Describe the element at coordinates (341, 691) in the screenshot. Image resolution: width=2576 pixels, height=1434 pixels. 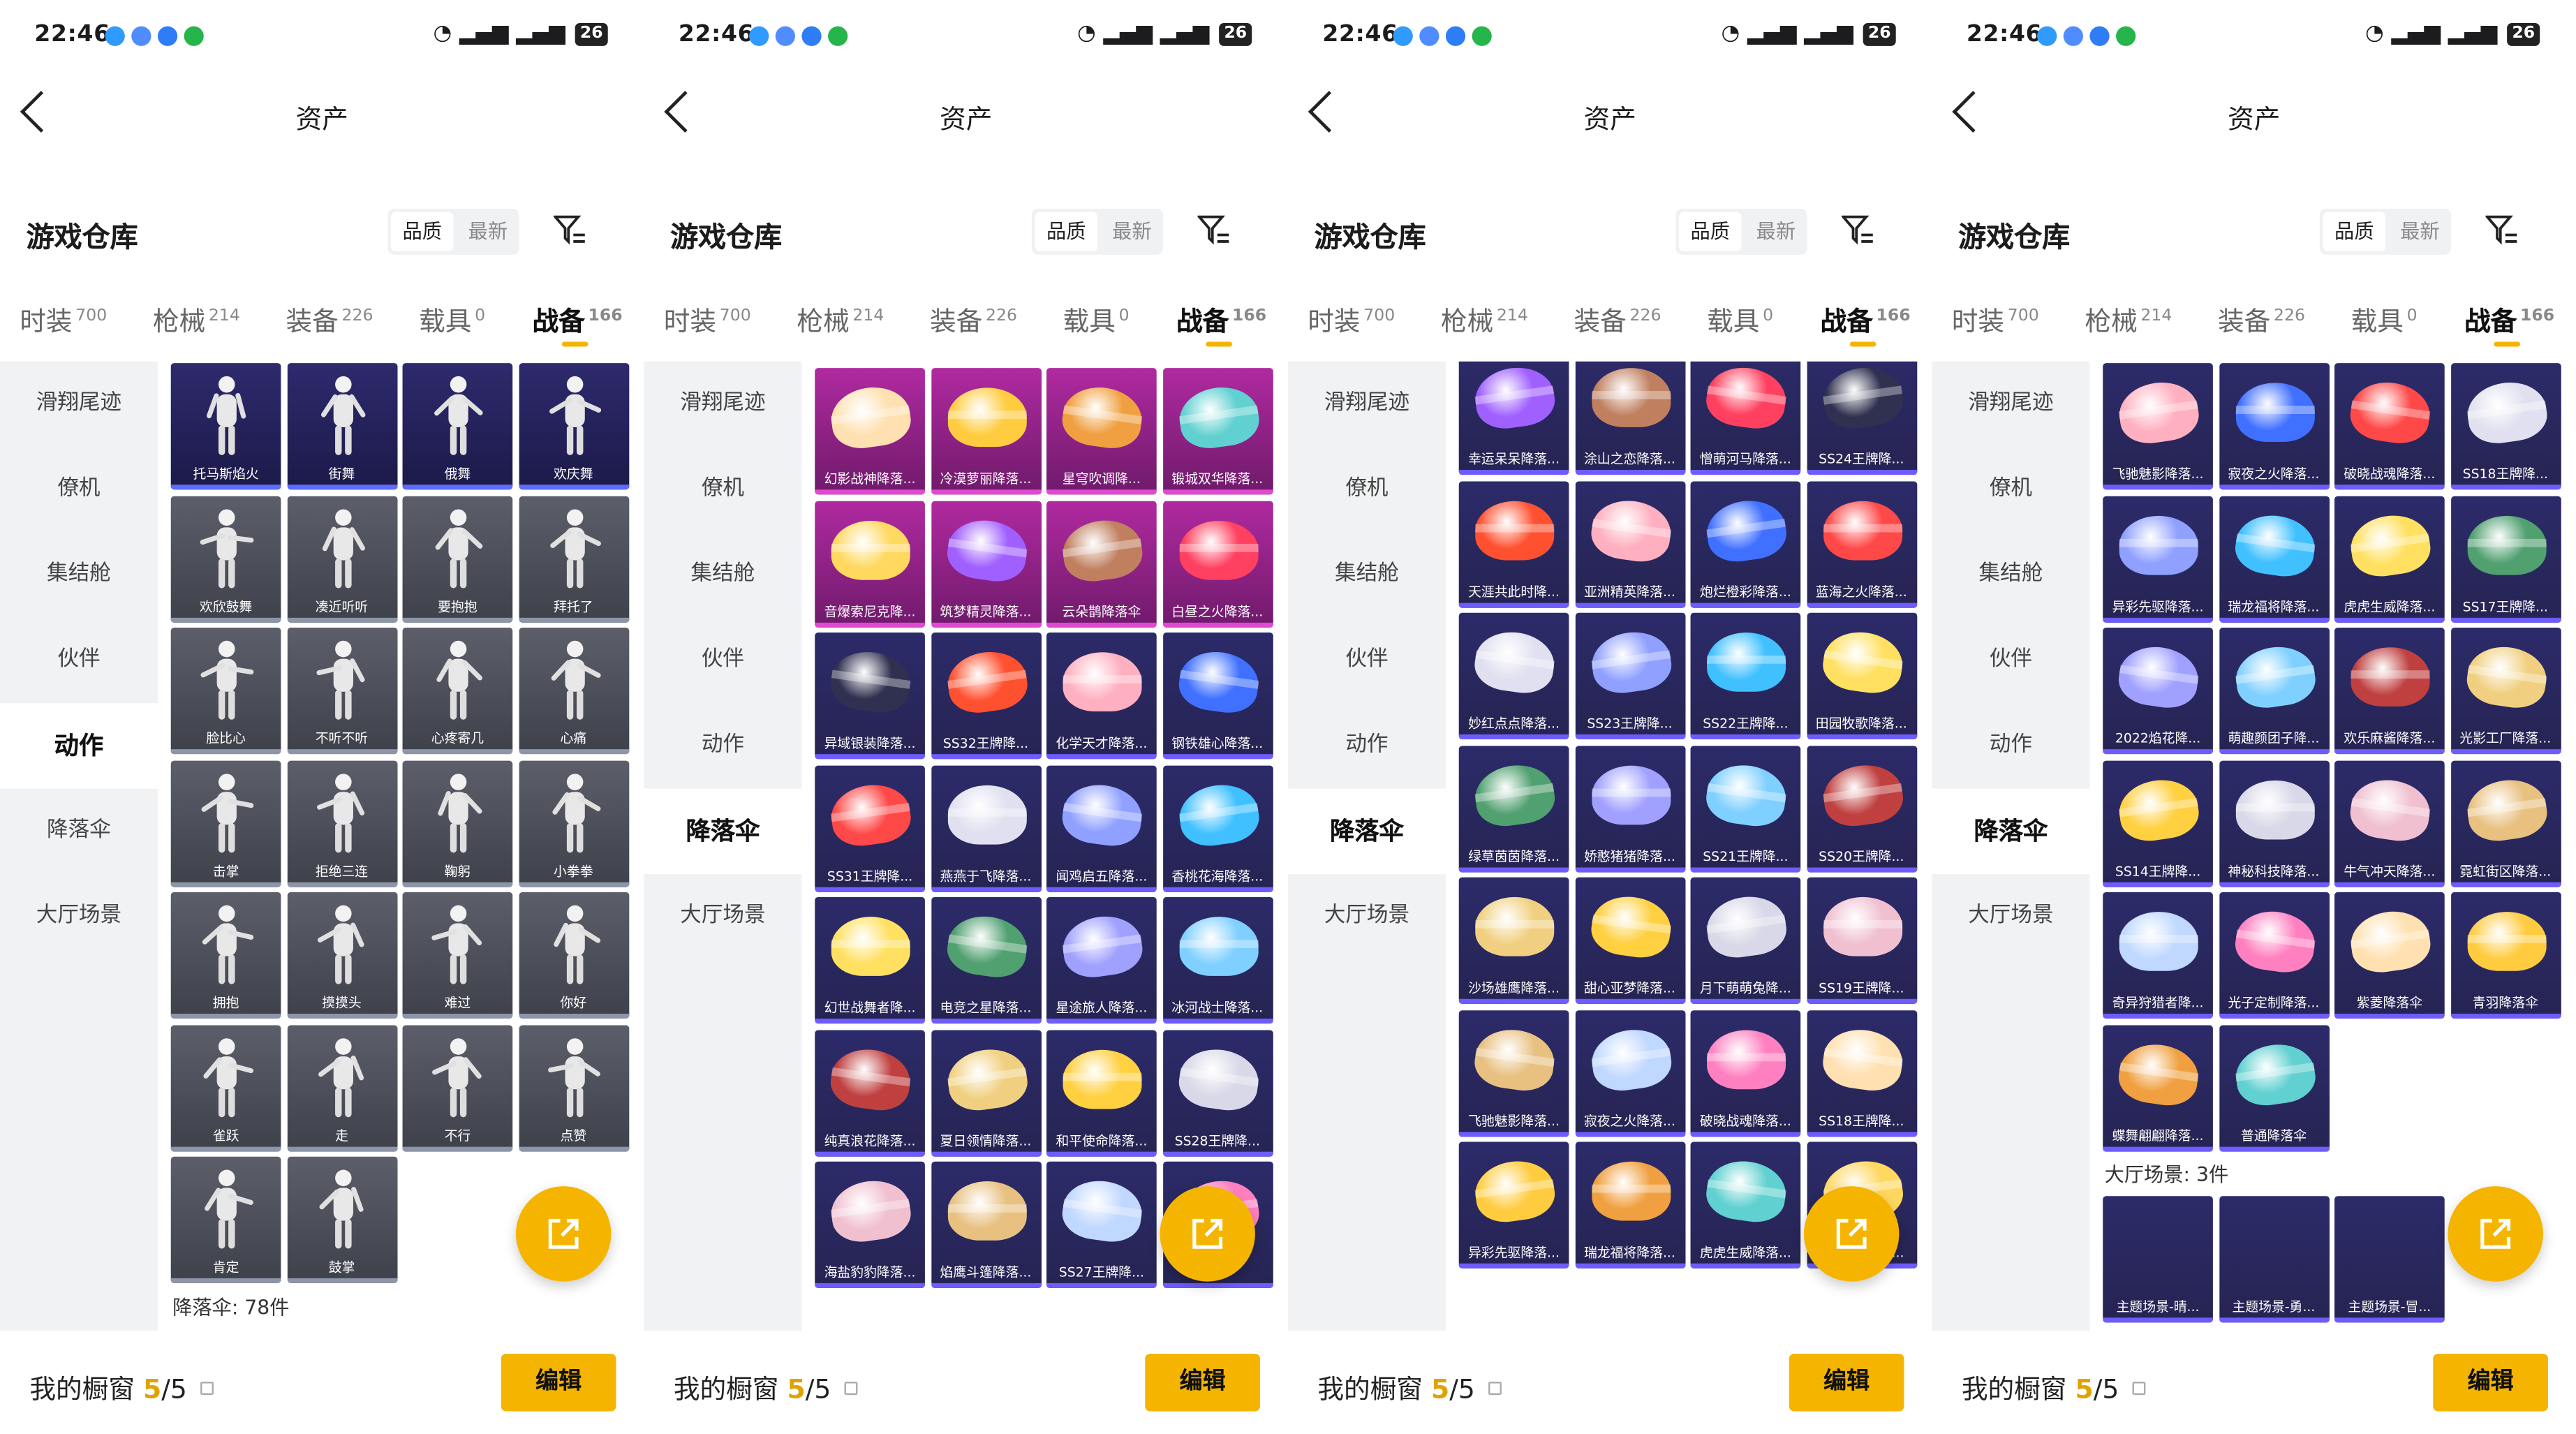
I see `emote-item: 不听不听` at that location.